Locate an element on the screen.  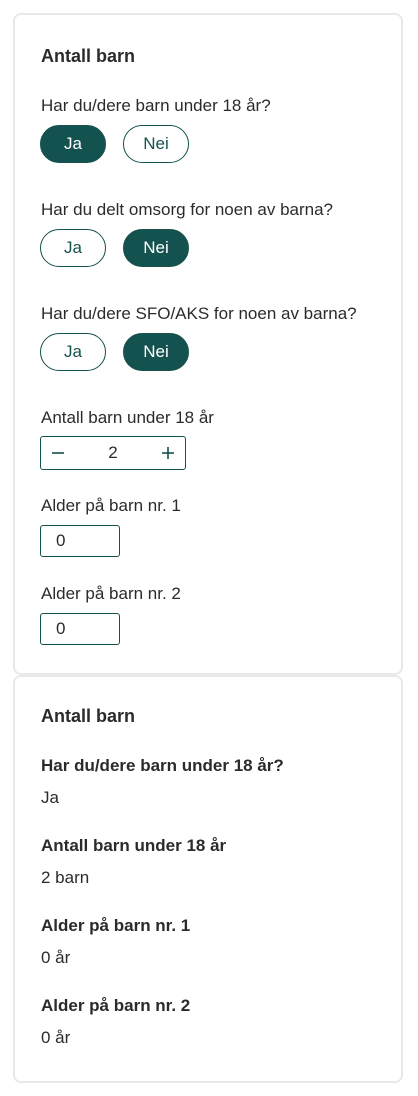
children-count-stepper: 2 is located at coordinates (113, 453).